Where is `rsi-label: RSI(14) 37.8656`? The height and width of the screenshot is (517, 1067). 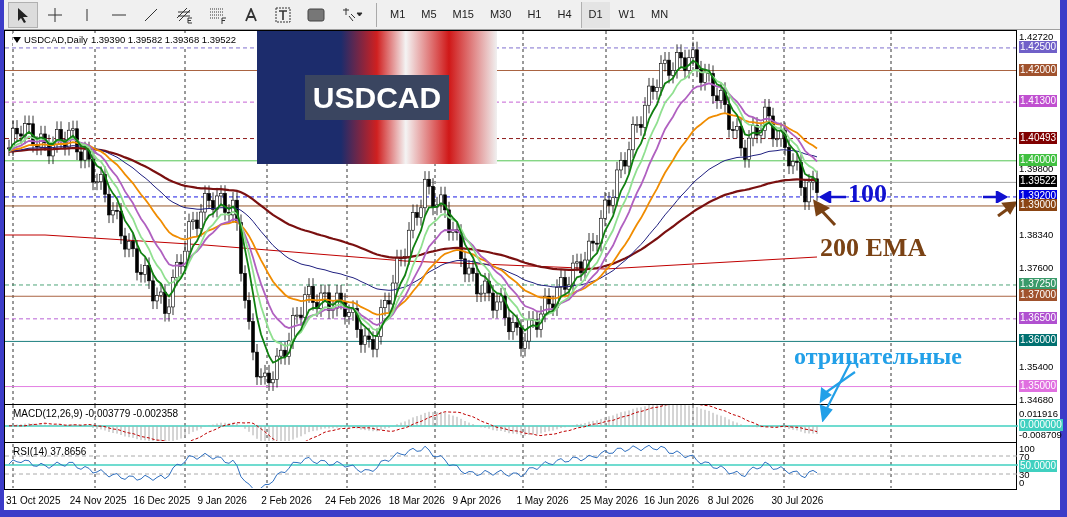
rsi-label: RSI(14) 37.8656 is located at coordinates (50, 452).